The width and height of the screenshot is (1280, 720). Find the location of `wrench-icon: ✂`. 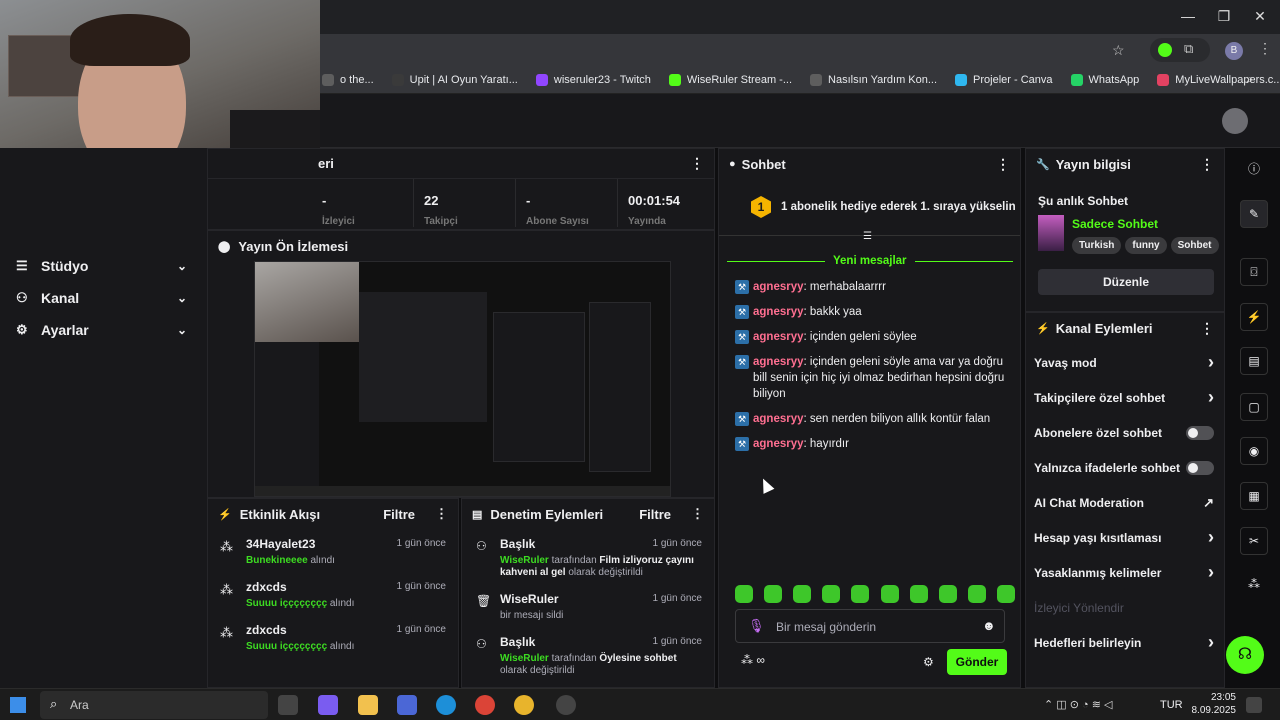

wrench-icon: ✂ is located at coordinates (1254, 541).